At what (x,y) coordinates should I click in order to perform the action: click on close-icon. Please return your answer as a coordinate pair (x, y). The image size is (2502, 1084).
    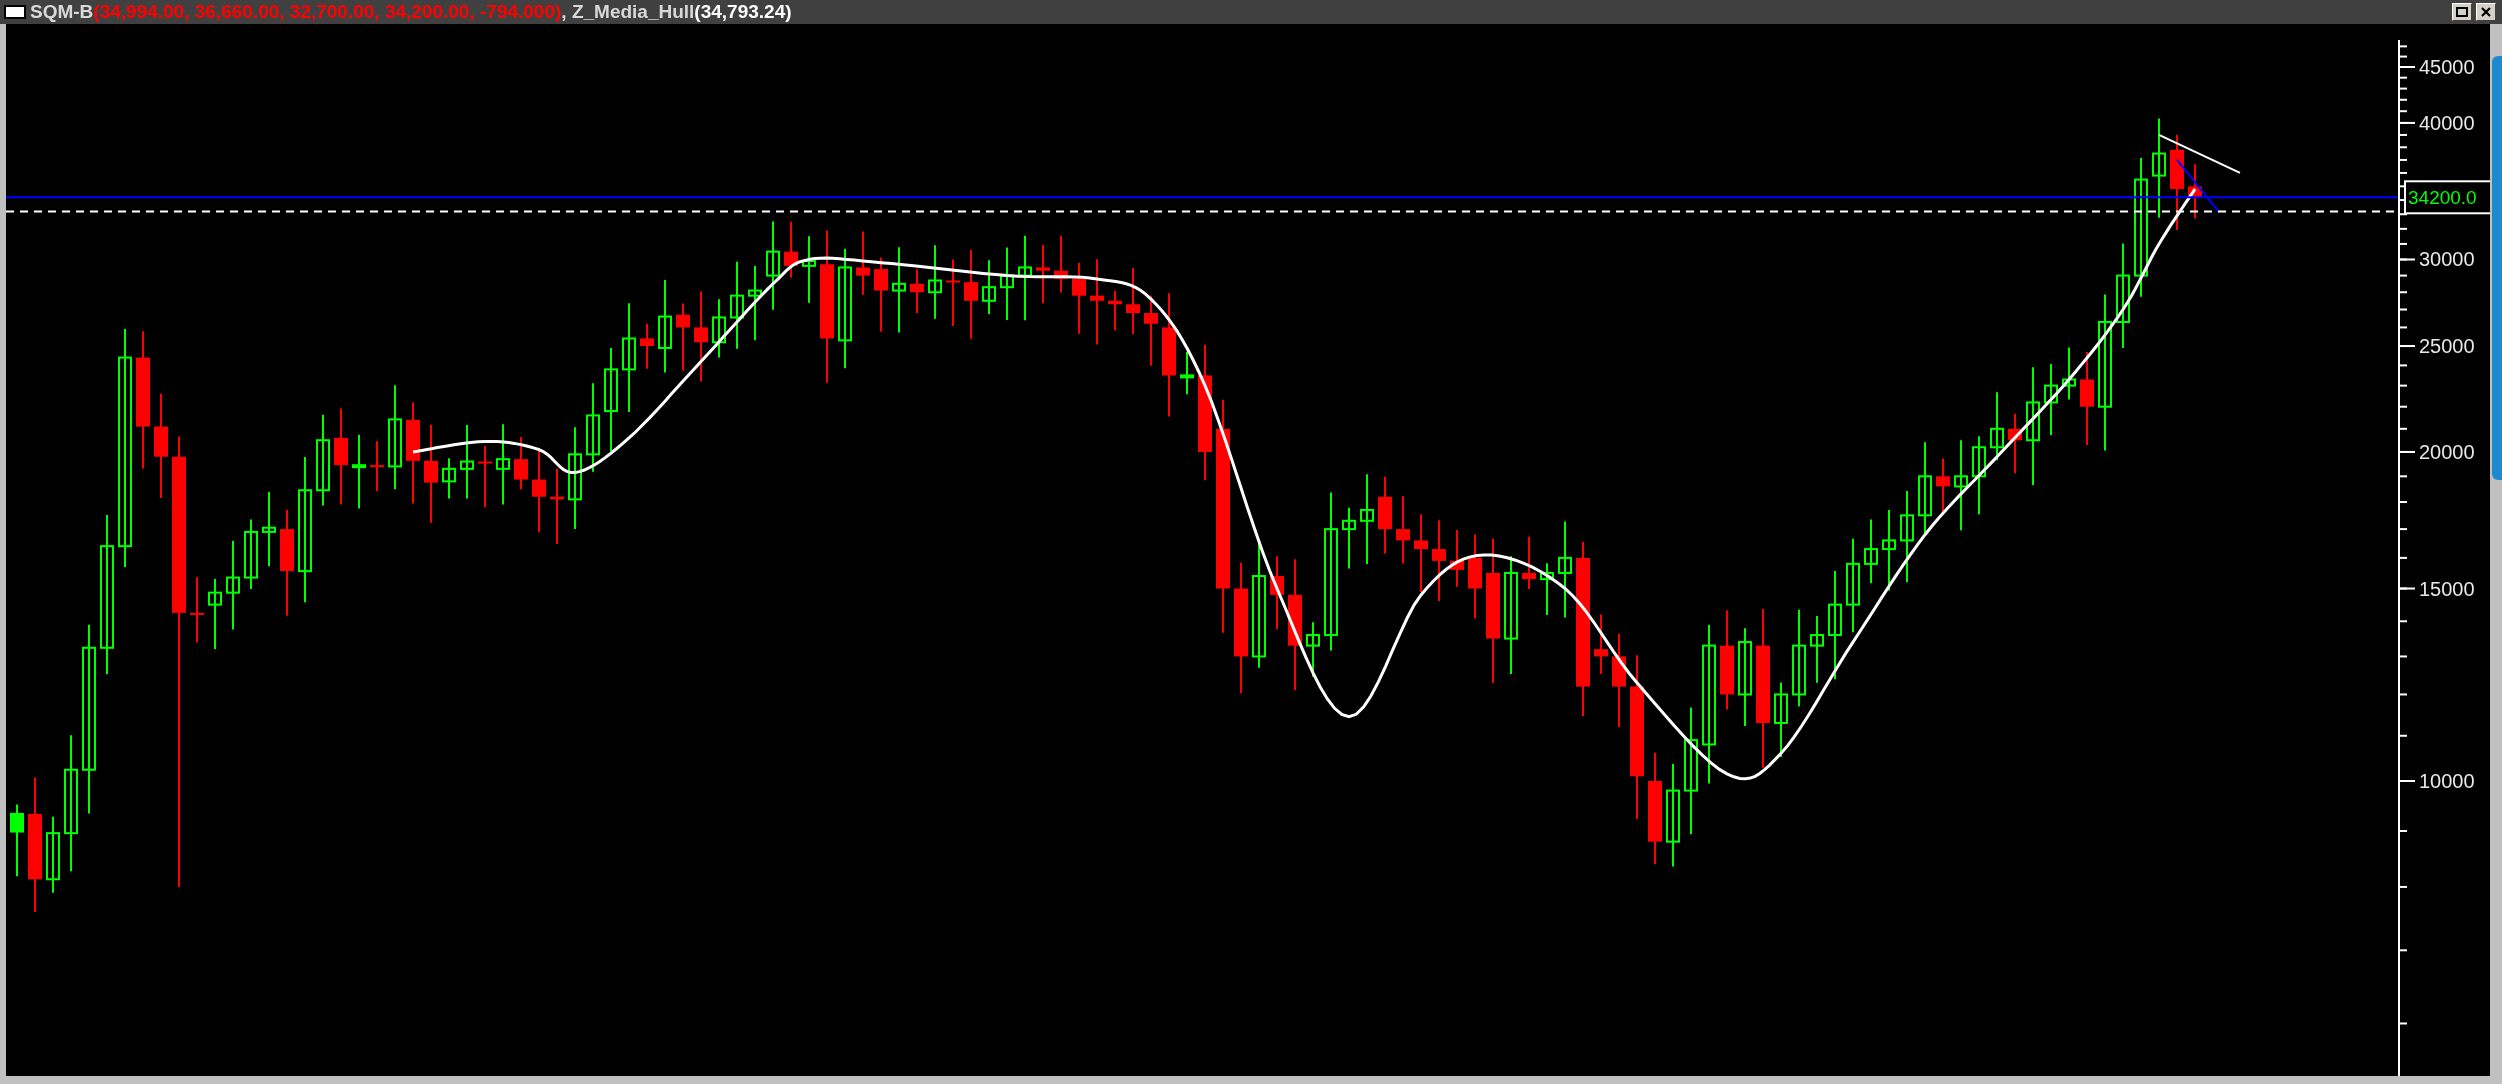
    Looking at the image, I should click on (2486, 11).